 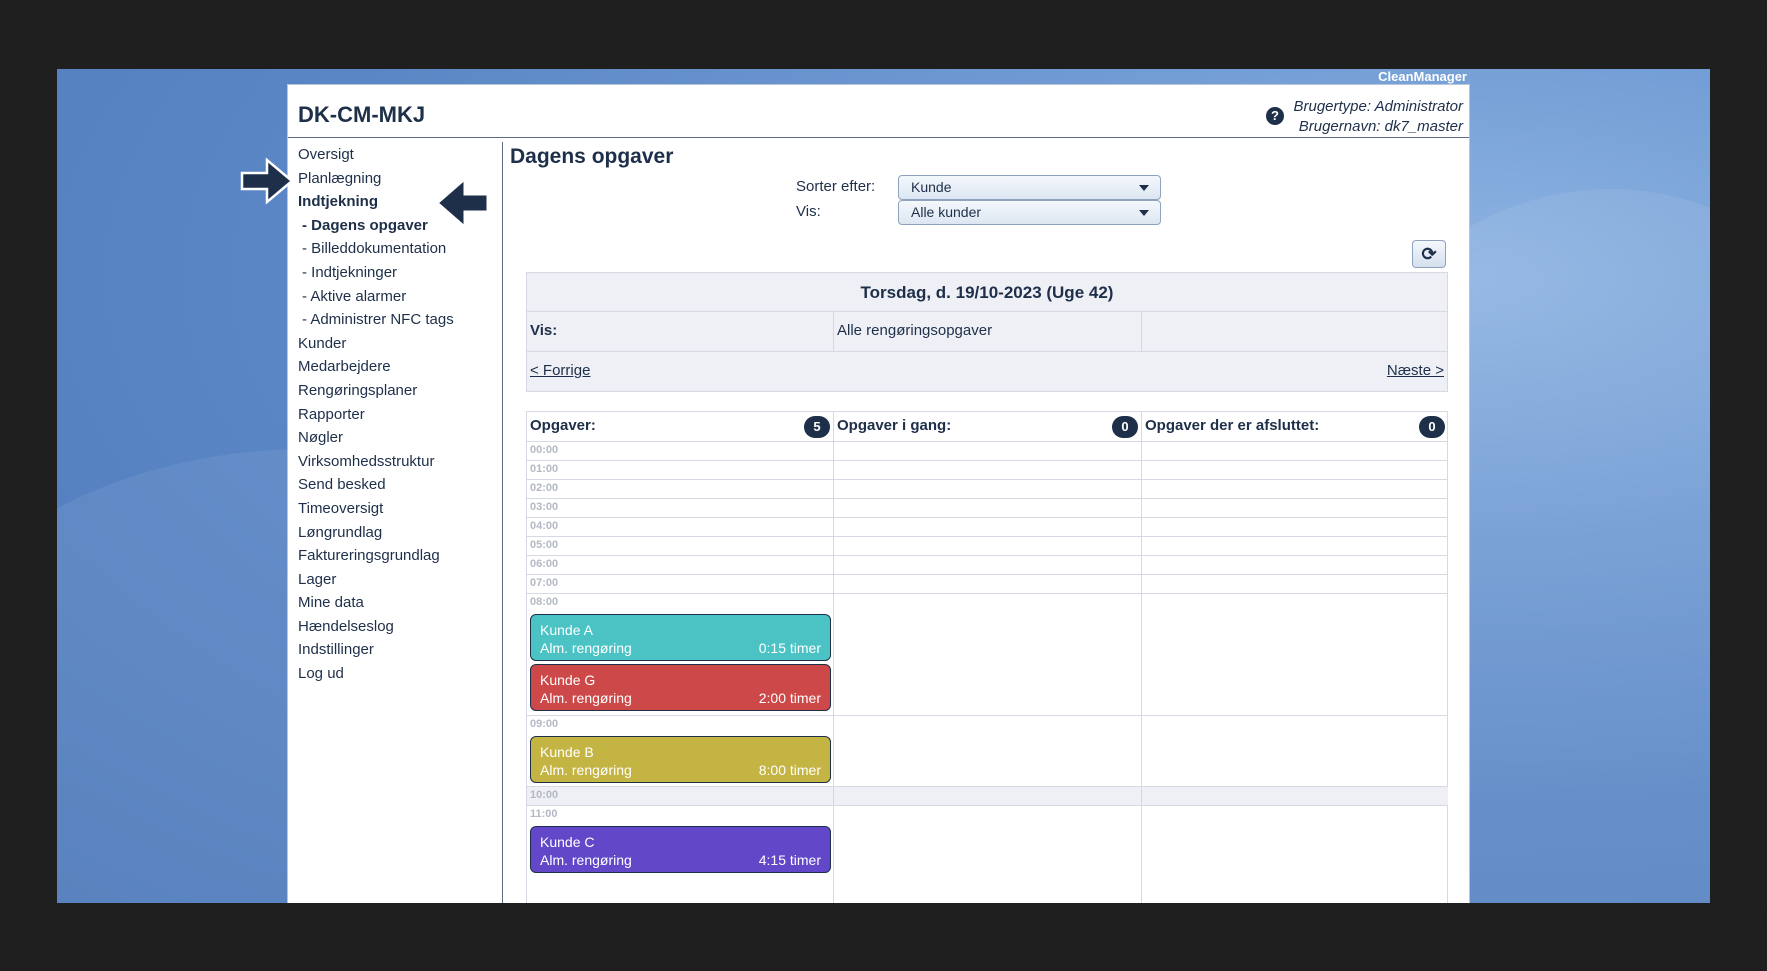 What do you see at coordinates (1415, 370) in the screenshot?
I see `next-day-link: Næste >` at bounding box center [1415, 370].